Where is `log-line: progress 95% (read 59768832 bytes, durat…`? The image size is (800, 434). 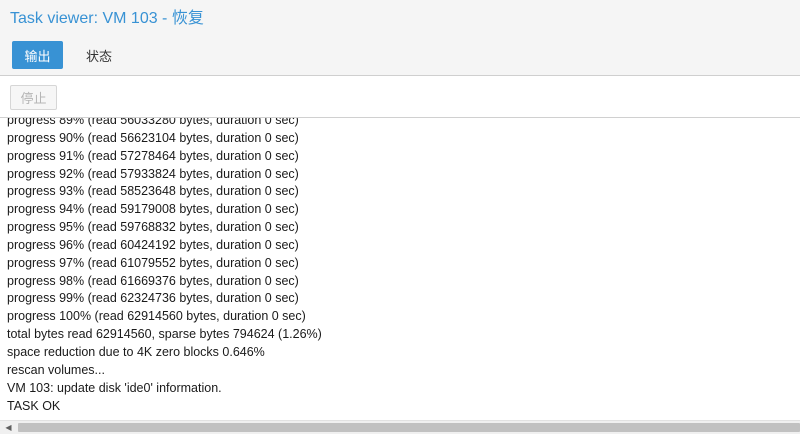
log-line: progress 95% (read 59768832 bytes, durat… is located at coordinates (153, 227).